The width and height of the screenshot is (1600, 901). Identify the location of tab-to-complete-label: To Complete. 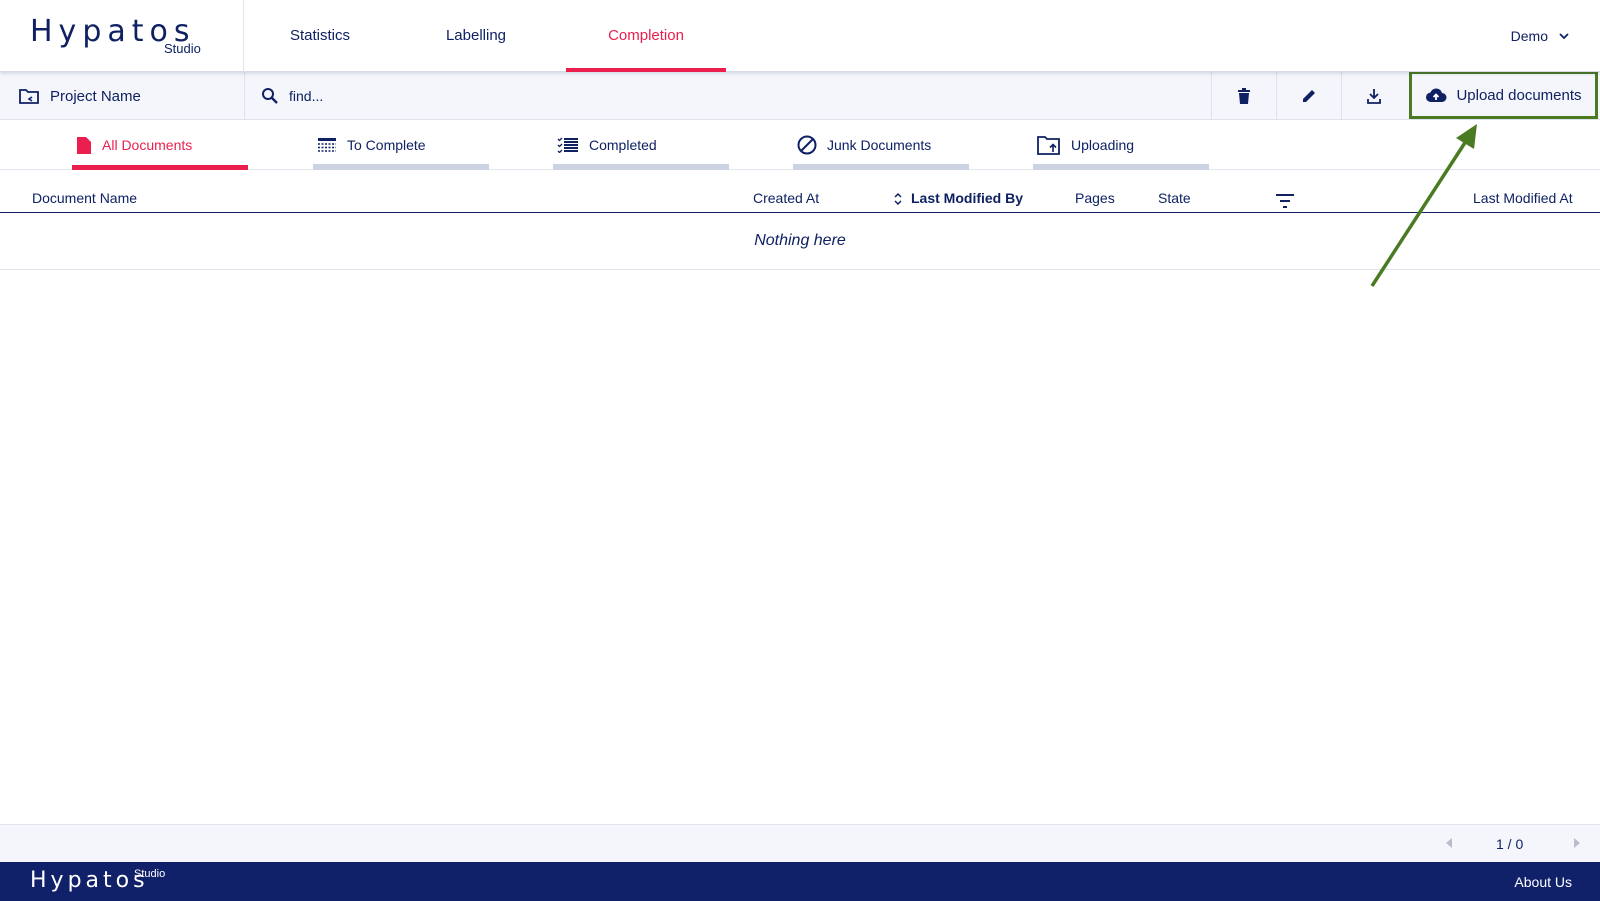
(386, 145).